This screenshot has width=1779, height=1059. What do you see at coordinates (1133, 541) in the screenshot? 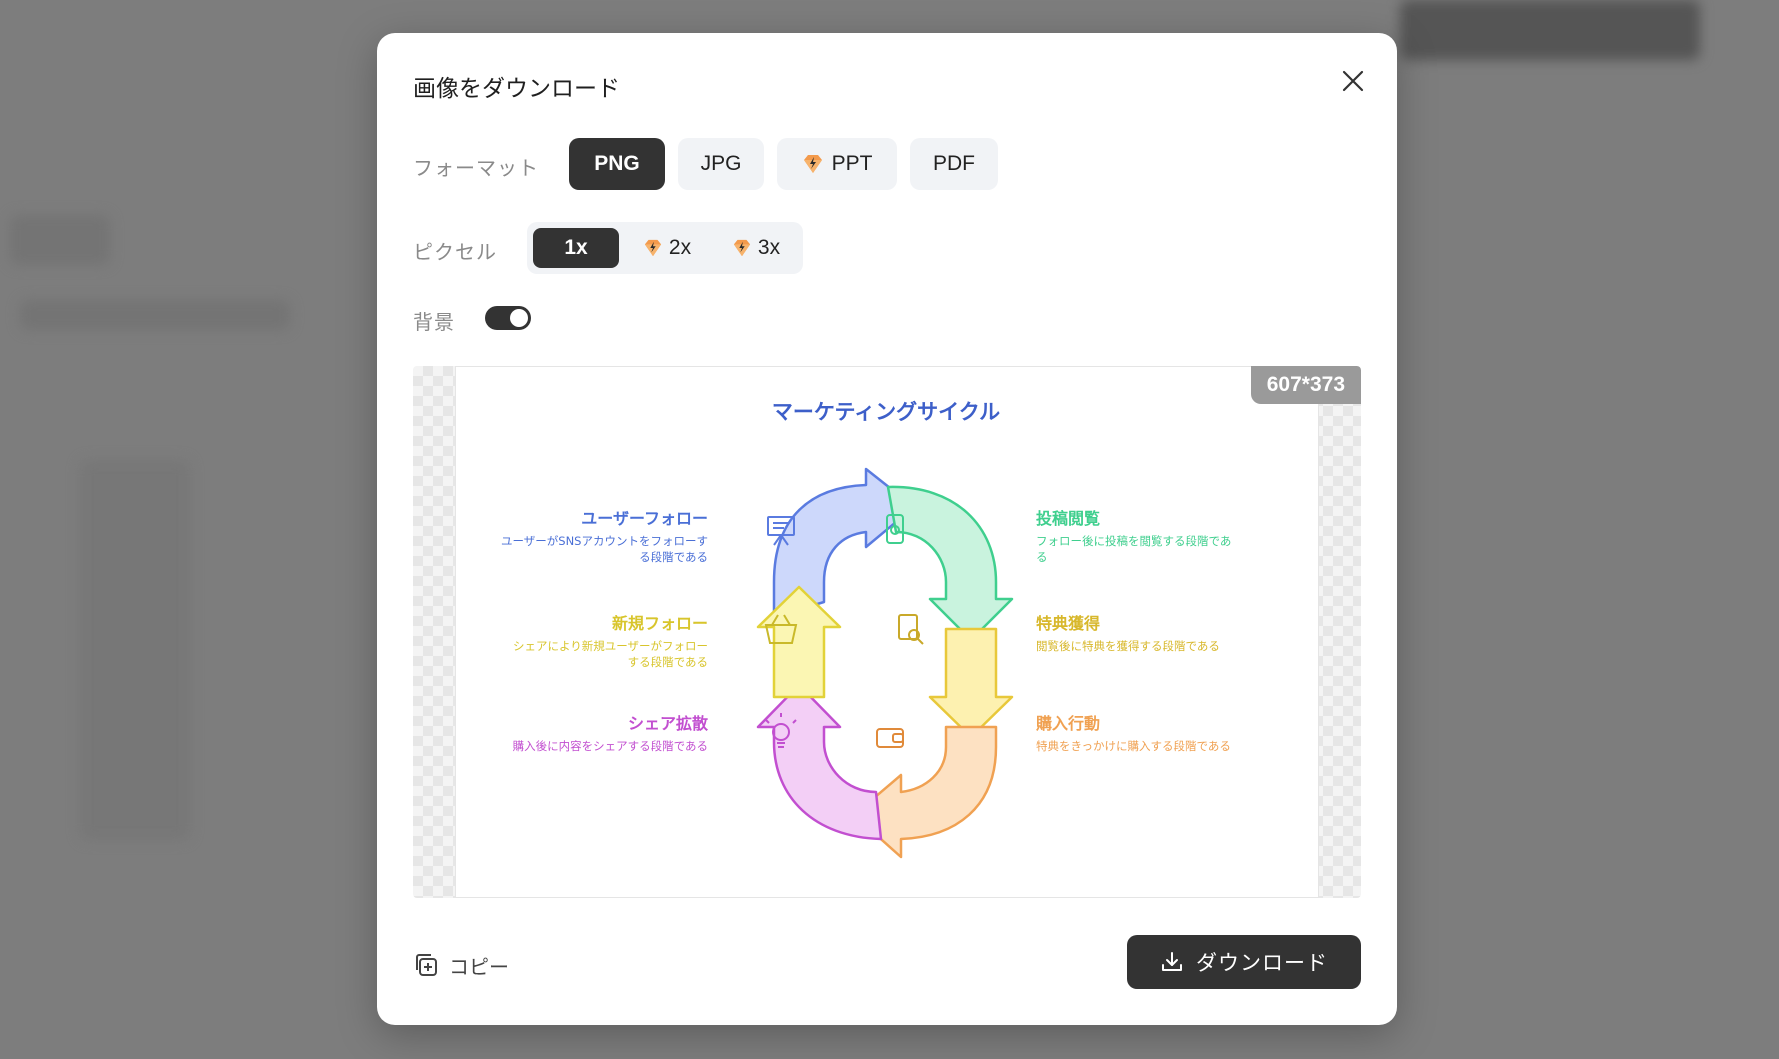
I see `stage-description: フォロー後に投稿を閲覧する段階であ` at bounding box center [1133, 541].